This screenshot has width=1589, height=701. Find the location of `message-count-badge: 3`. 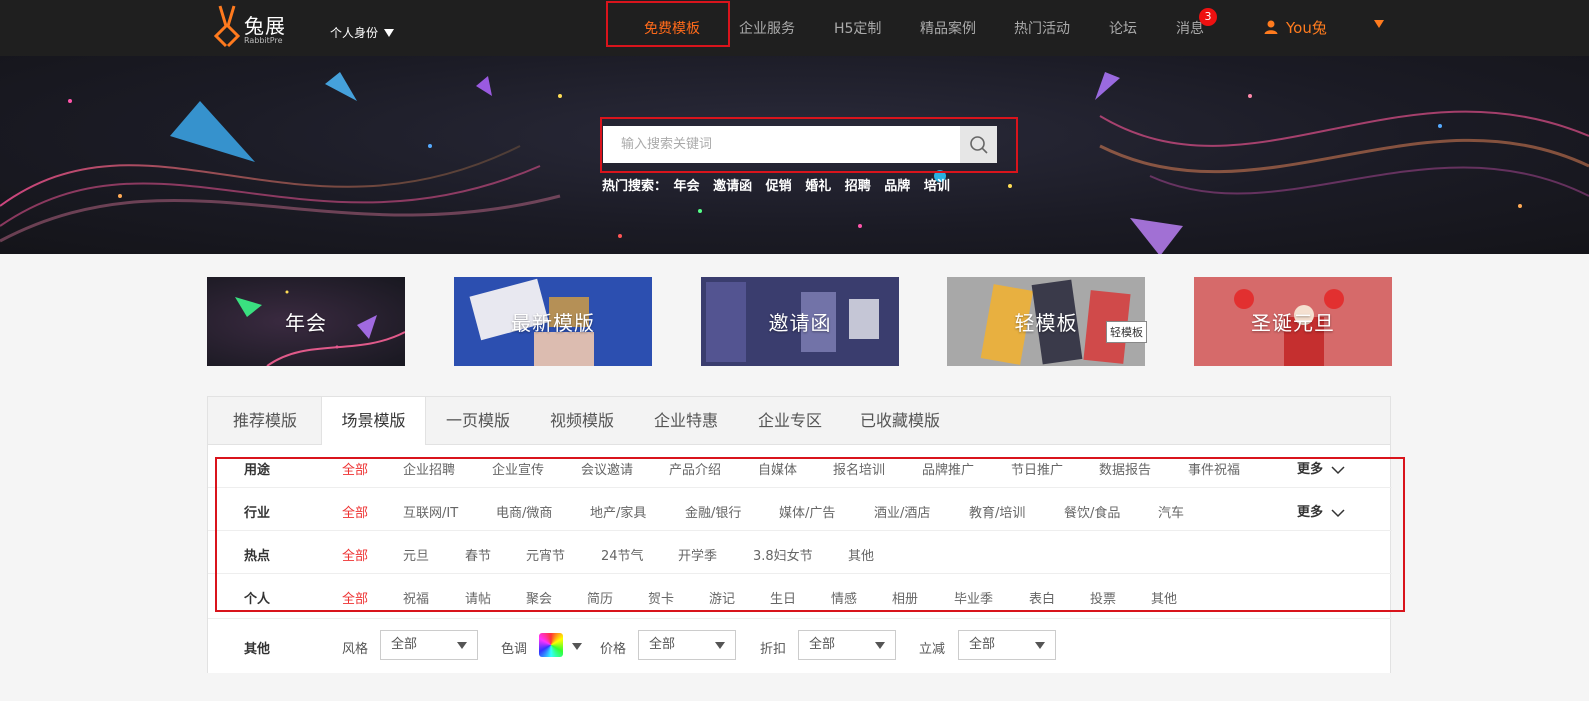

message-count-badge: 3 is located at coordinates (1208, 17).